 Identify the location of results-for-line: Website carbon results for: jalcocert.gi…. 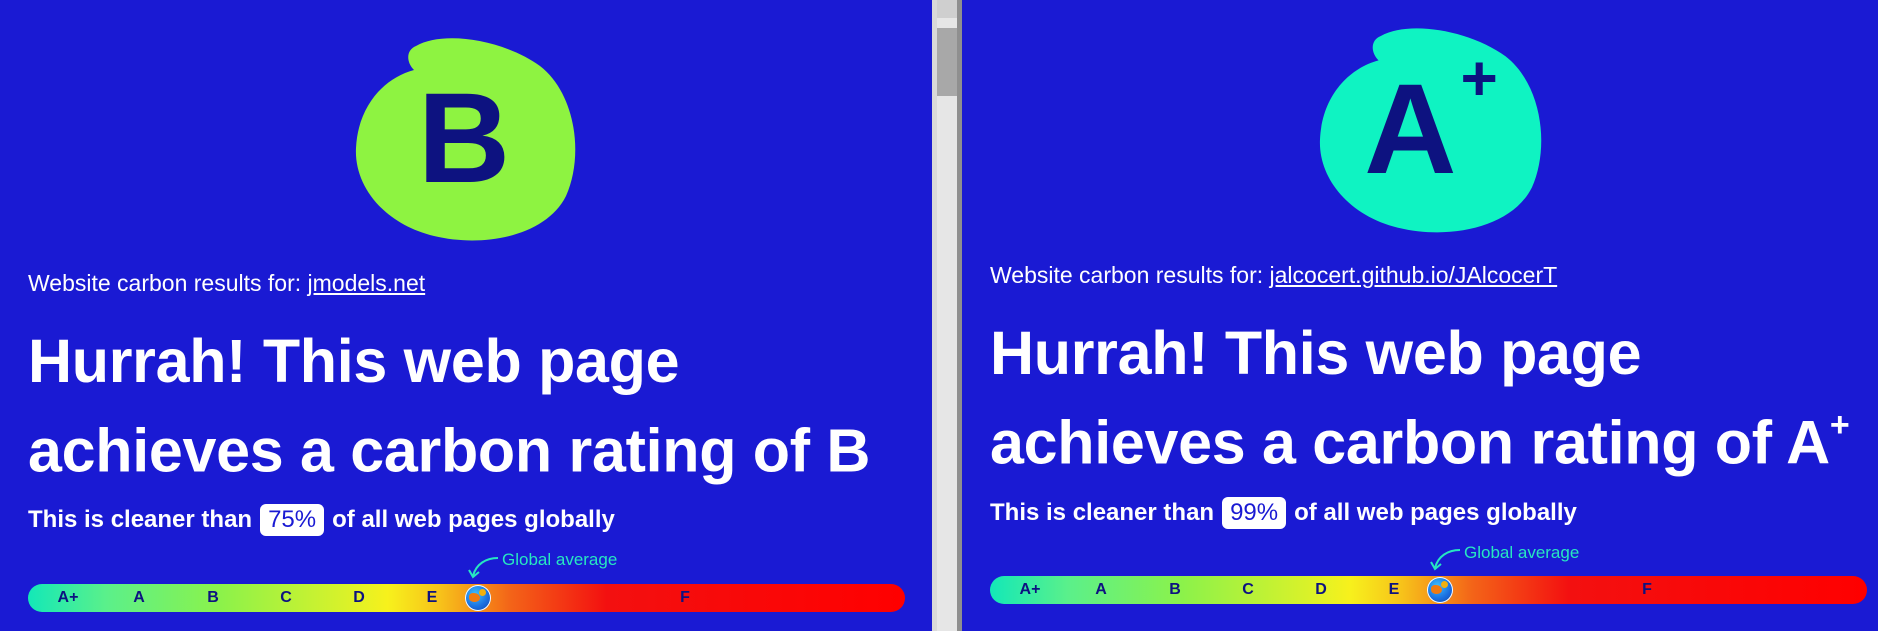
(1273, 275).